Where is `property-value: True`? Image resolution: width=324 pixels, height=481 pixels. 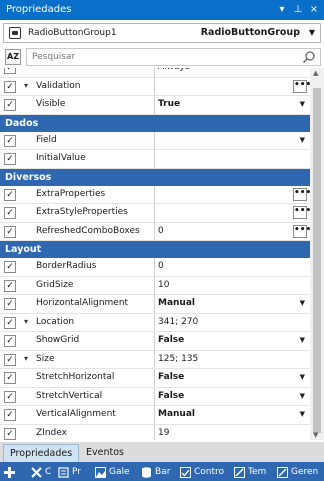
property-value: True is located at coordinates (169, 104).